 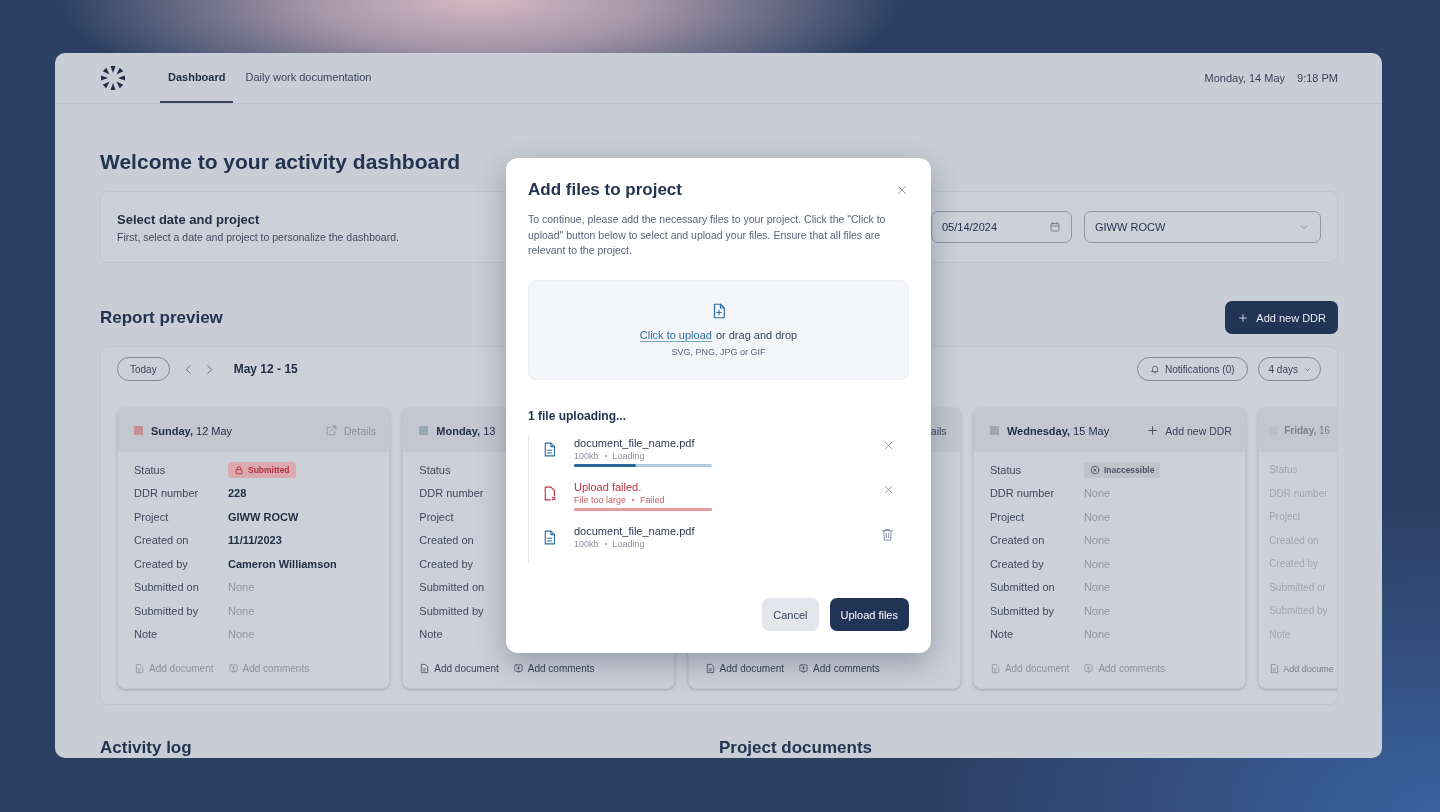 What do you see at coordinates (189, 219) in the screenshot?
I see `selector-title: Select date and project` at bounding box center [189, 219].